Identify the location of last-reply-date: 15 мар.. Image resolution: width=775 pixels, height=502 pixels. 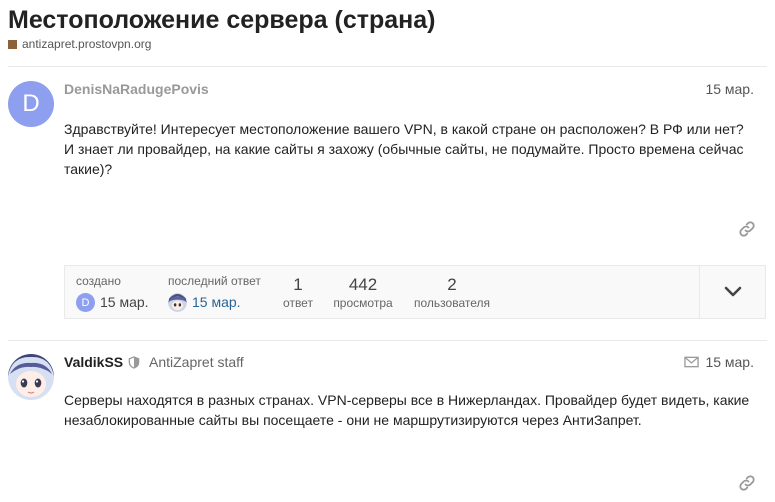
(216, 302).